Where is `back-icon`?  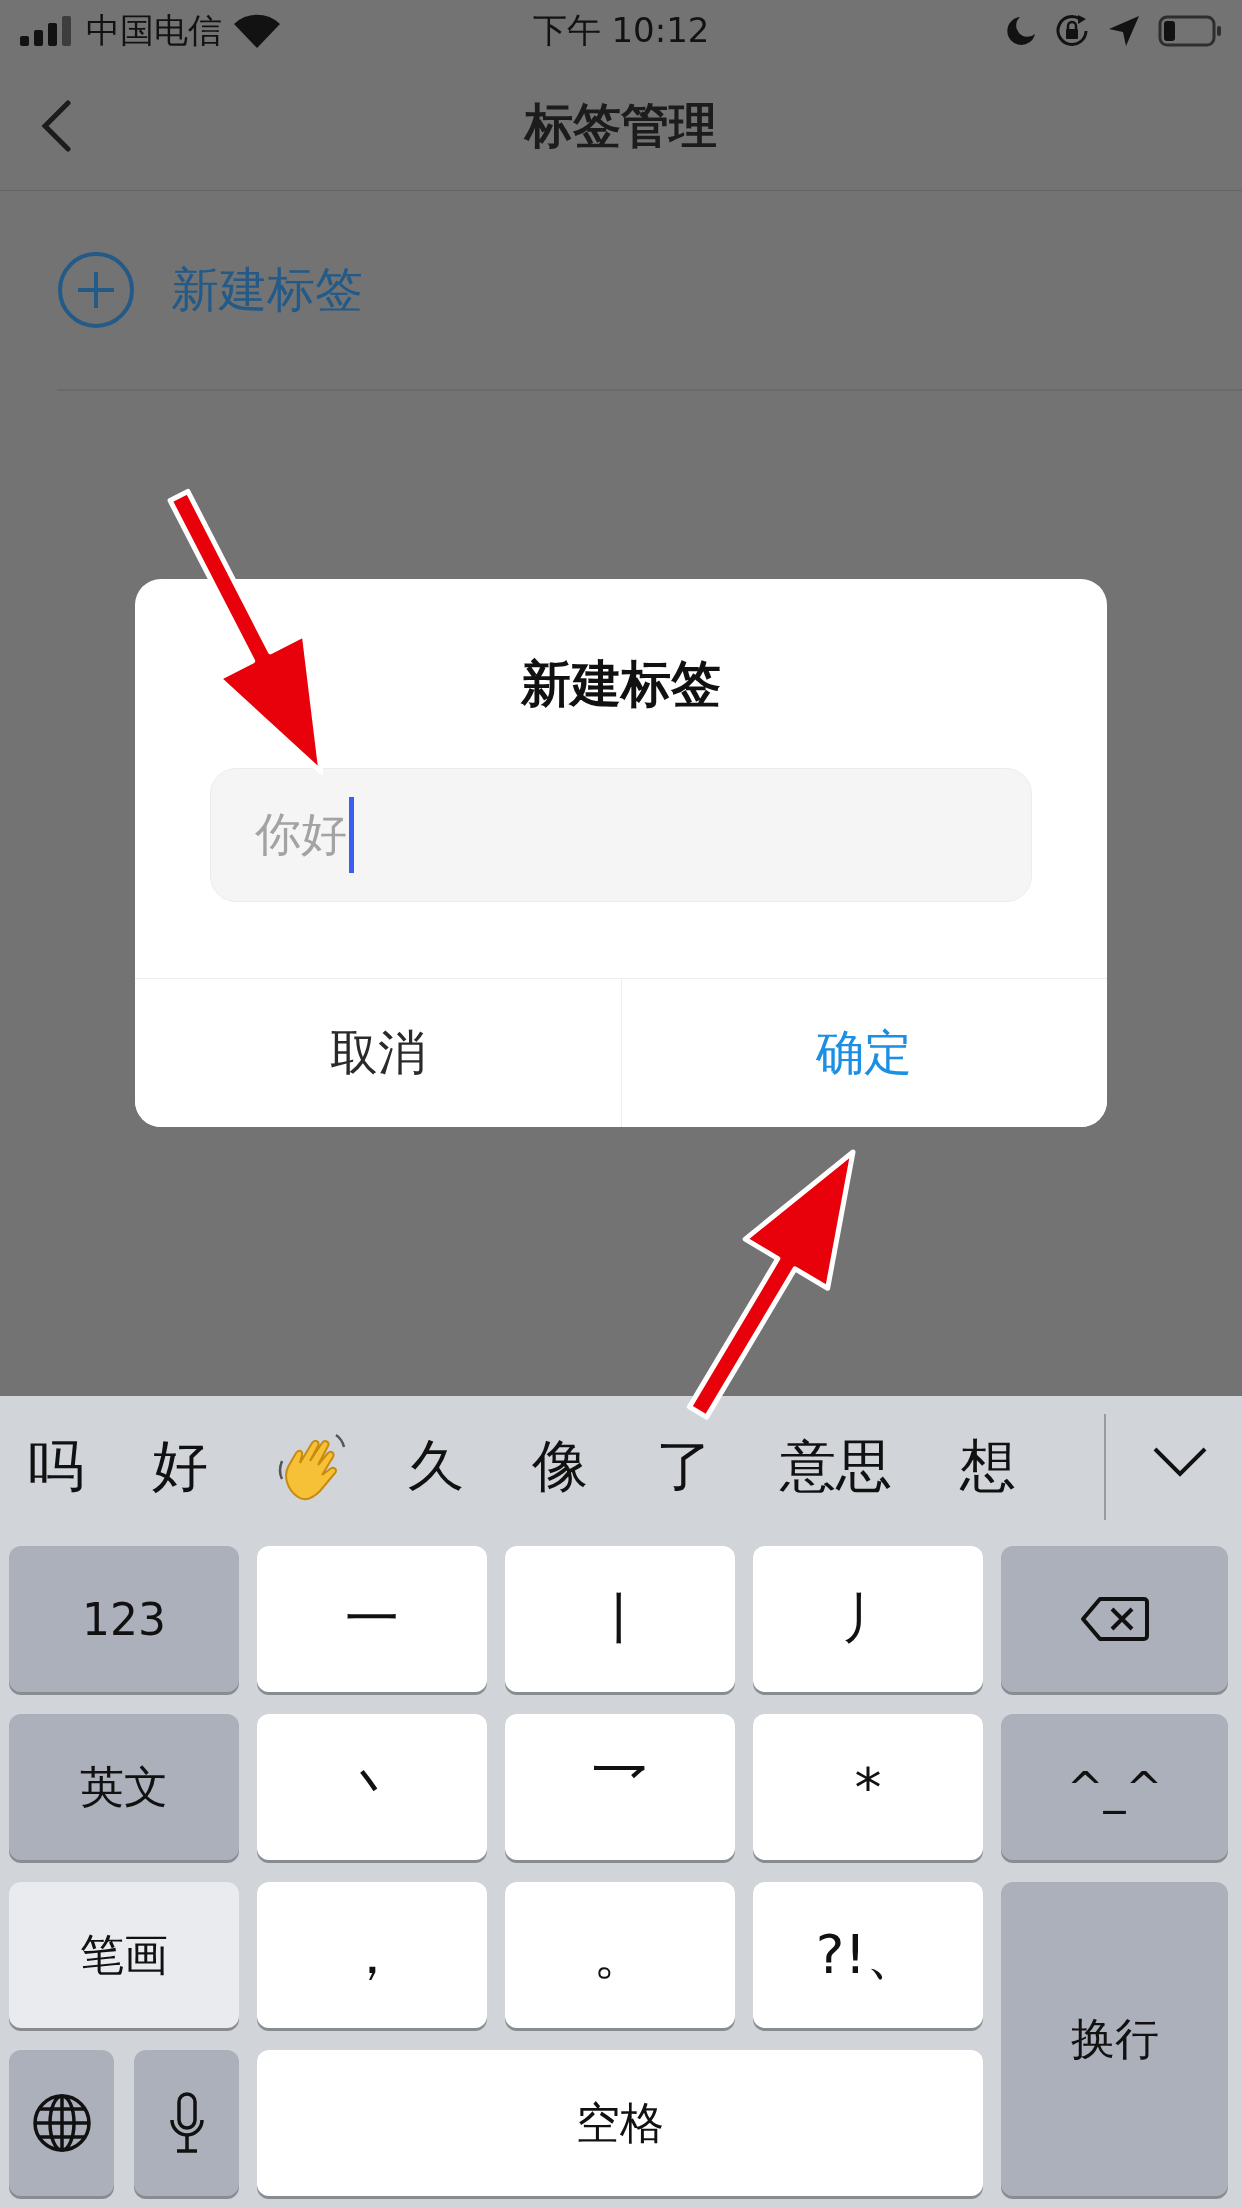
back-icon is located at coordinates (56, 126).